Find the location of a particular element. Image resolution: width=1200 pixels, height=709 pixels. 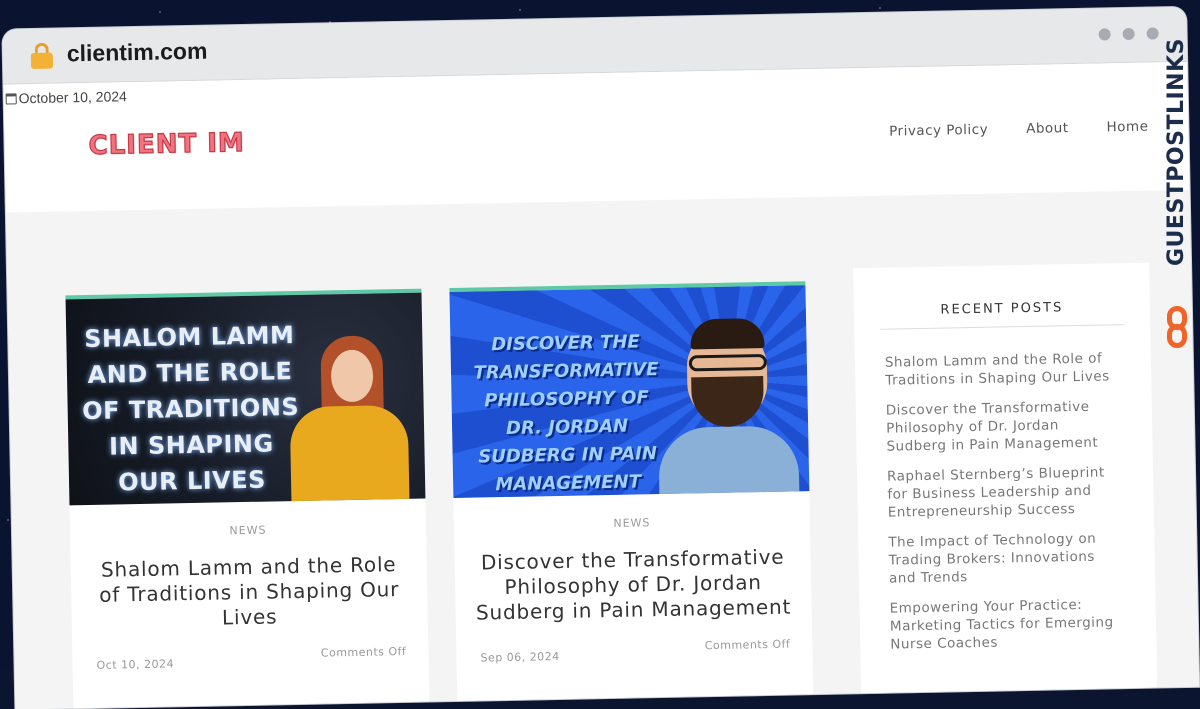

date-text: October 10, 2024 is located at coordinates (72, 97).